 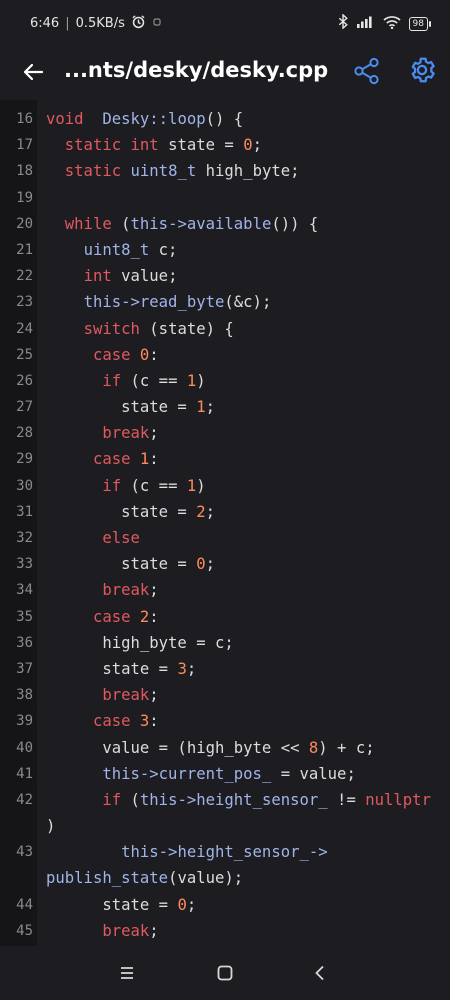 What do you see at coordinates (24, 485) in the screenshot?
I see `line-number: 30` at bounding box center [24, 485].